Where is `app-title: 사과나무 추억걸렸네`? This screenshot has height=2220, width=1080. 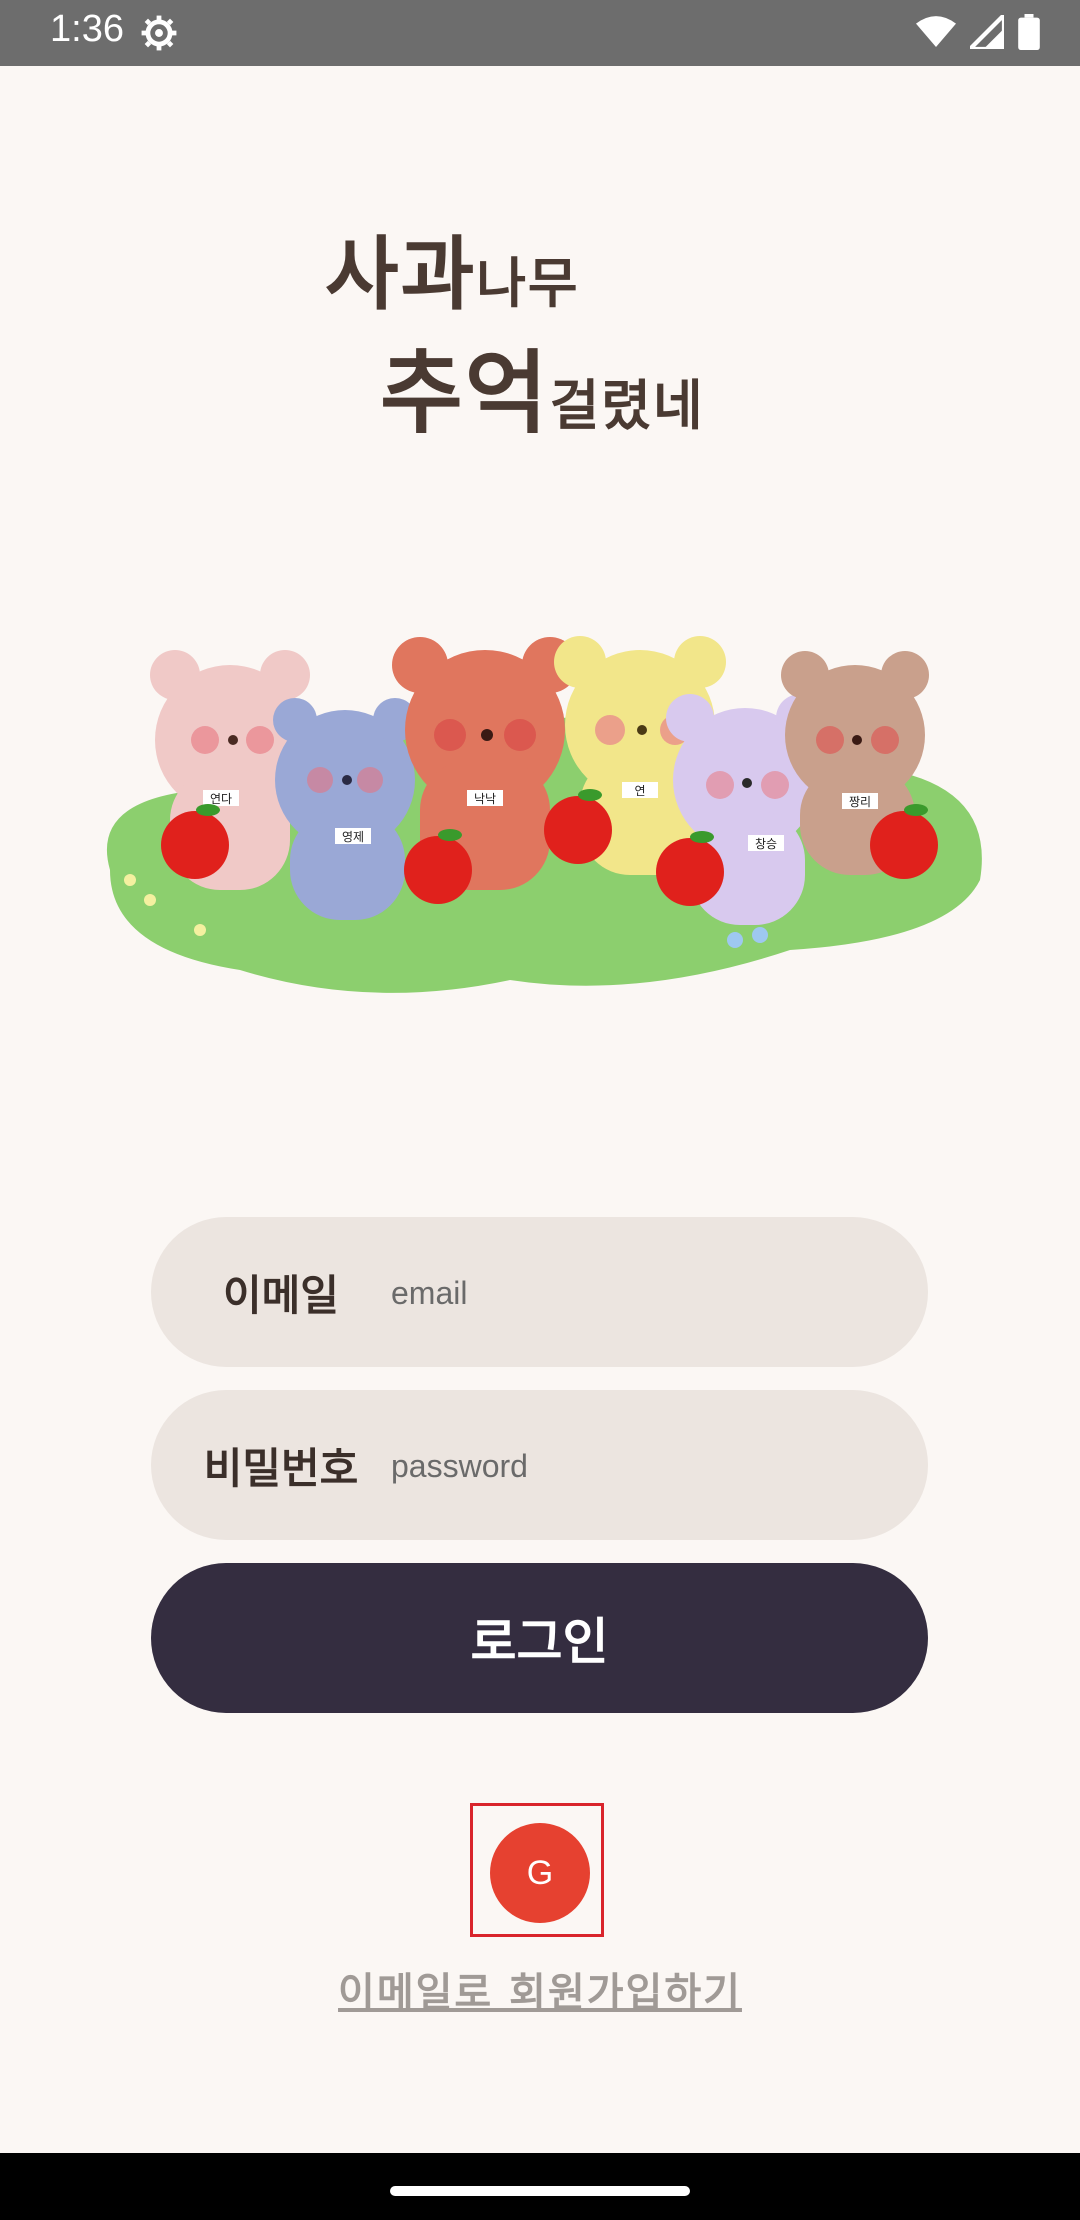 app-title: 사과나무 추억걸렸네 is located at coordinates (540, 340).